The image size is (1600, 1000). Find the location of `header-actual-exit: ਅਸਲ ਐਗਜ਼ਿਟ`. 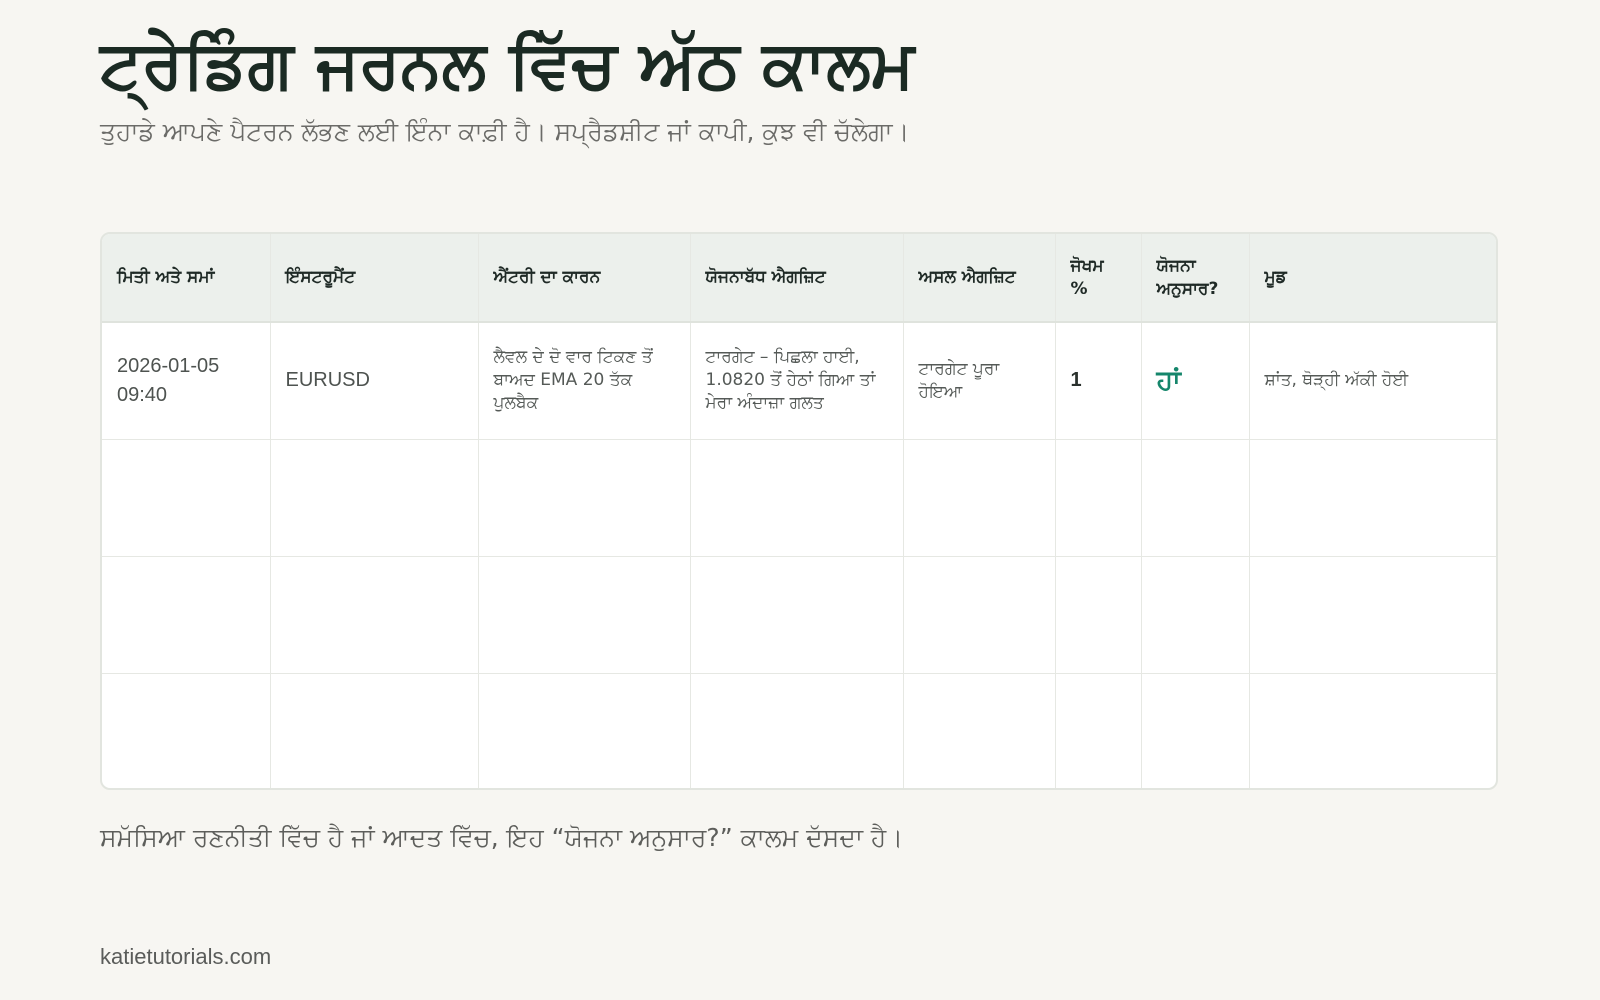

header-actual-exit: ਅਸਲ ਐਗਜ਼ਿਟ is located at coordinates (979, 278).